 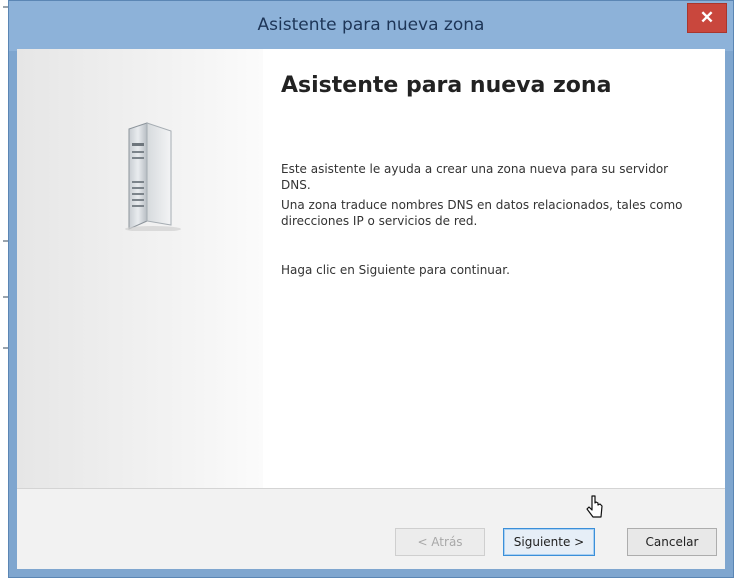 I want to click on close-icon: ✕, so click(x=707, y=17).